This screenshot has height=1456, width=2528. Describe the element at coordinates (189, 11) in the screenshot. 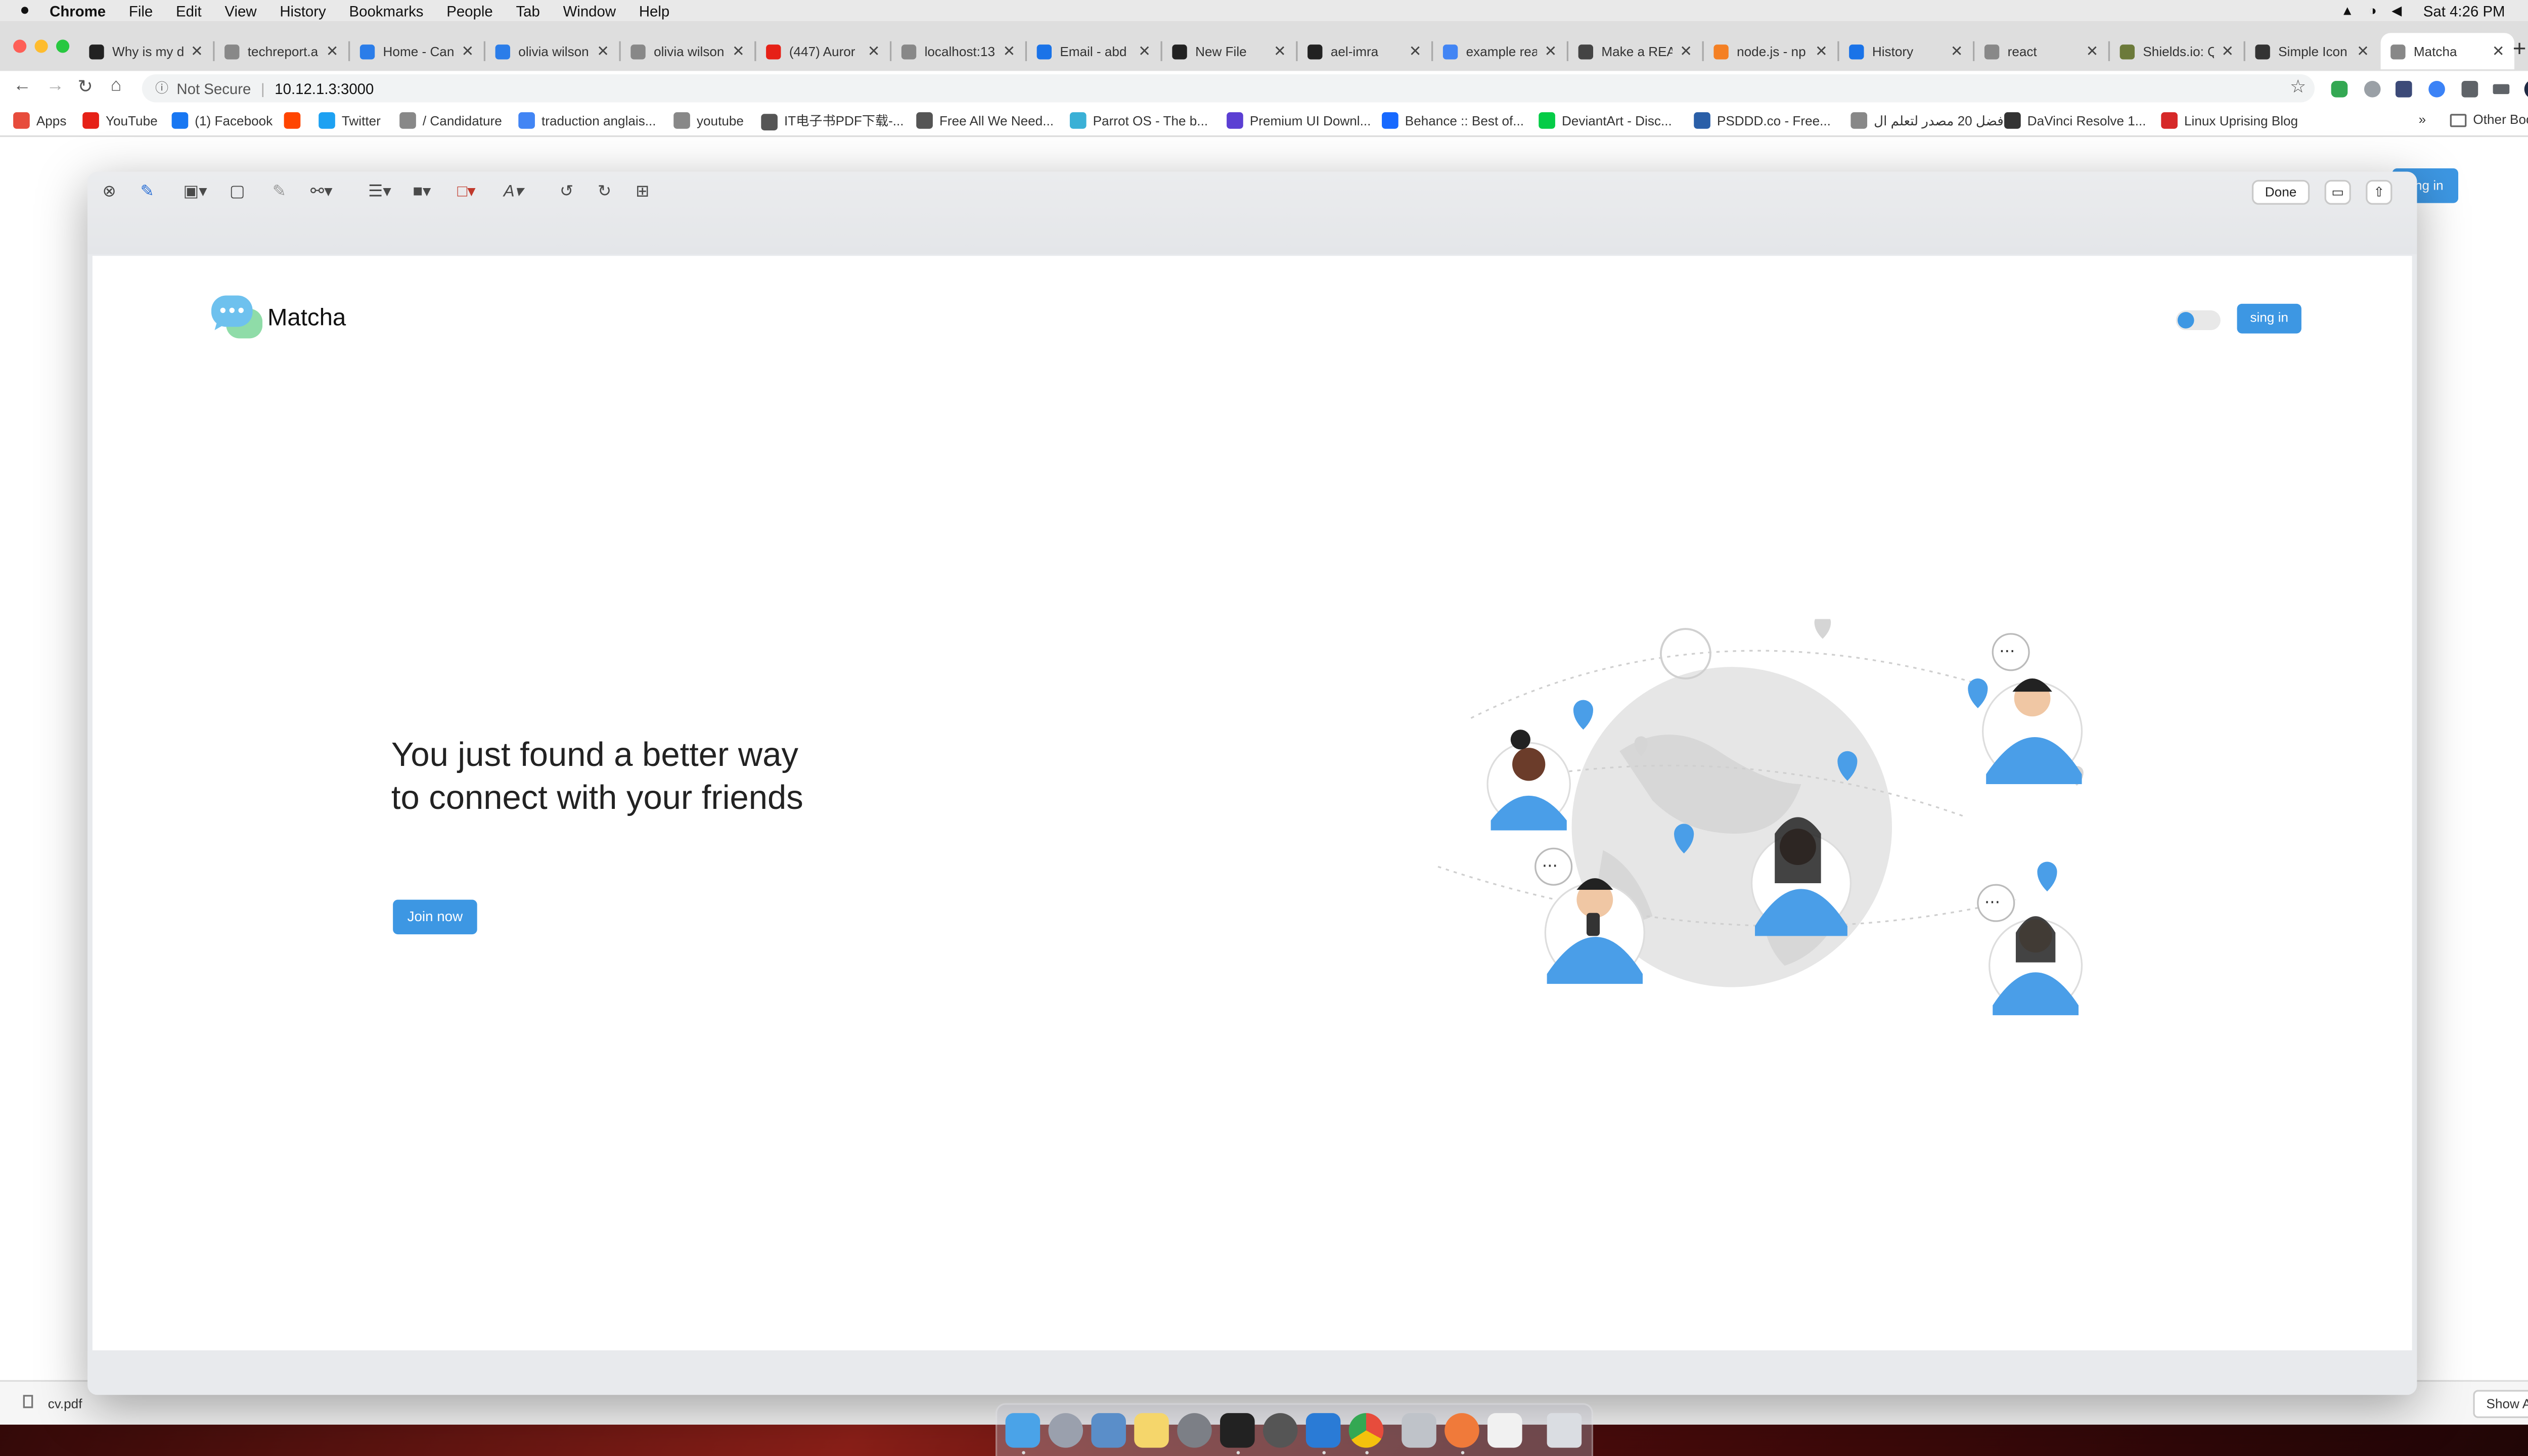

I see `menu-edit: Edit` at that location.